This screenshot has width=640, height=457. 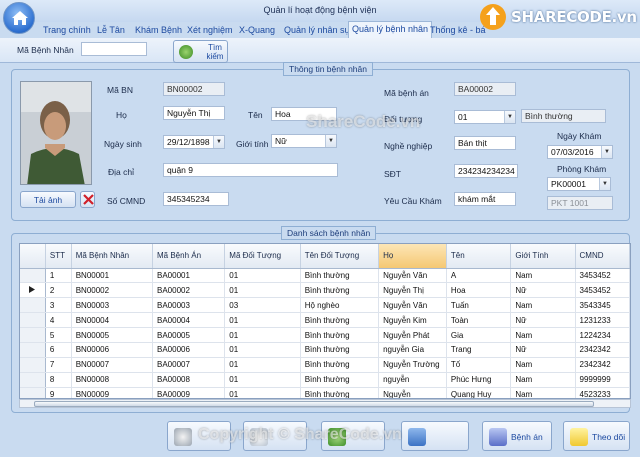 What do you see at coordinates (19, 18) in the screenshot?
I see `home-icon` at bounding box center [19, 18].